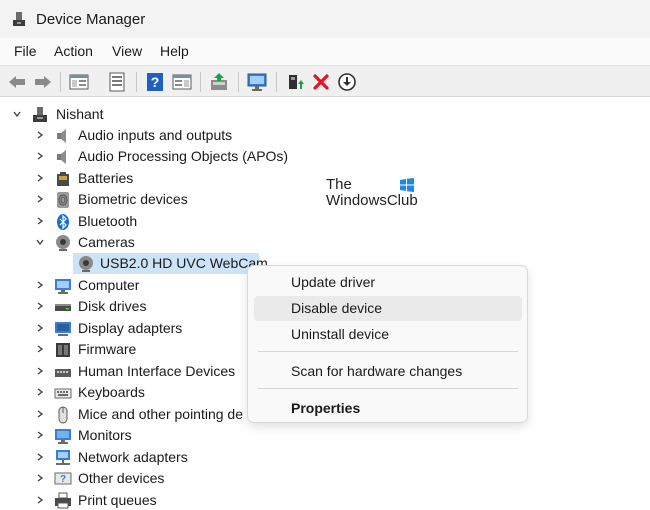  I want to click on toolbar: ?, so click(325, 81).